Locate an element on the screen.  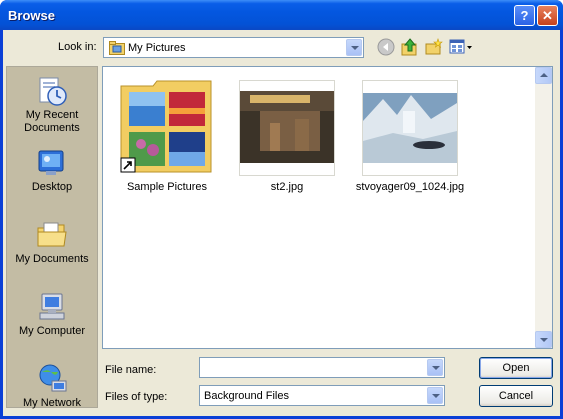
scroll-up-button is located at coordinates (543, 75).